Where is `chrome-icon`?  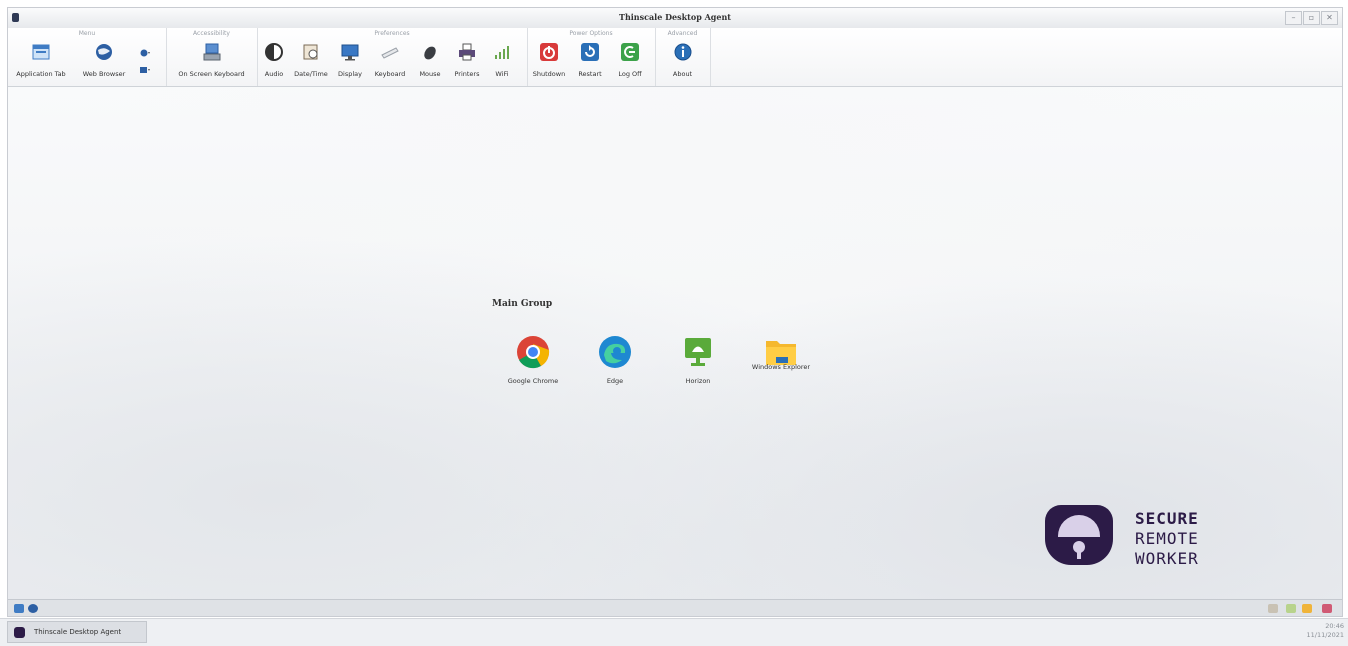
chrome-icon is located at coordinates (533, 352).